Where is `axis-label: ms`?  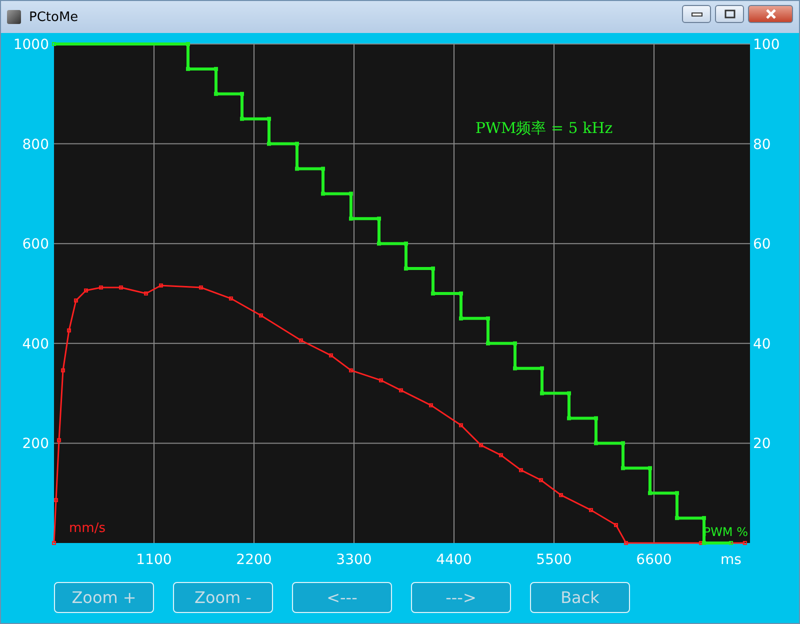 axis-label: ms is located at coordinates (731, 560).